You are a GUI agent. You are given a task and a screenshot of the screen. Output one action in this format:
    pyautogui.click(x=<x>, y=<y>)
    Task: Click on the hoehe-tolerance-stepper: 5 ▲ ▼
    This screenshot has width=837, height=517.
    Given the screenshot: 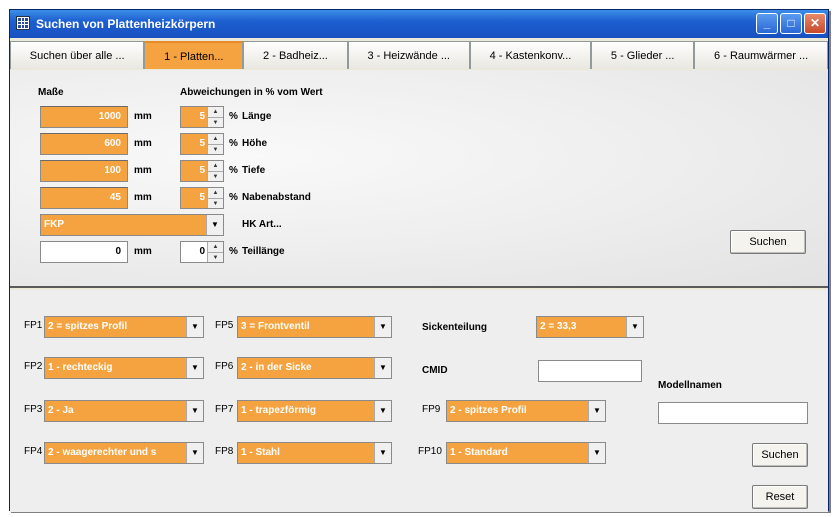 What is the action you would take?
    pyautogui.click(x=202, y=144)
    